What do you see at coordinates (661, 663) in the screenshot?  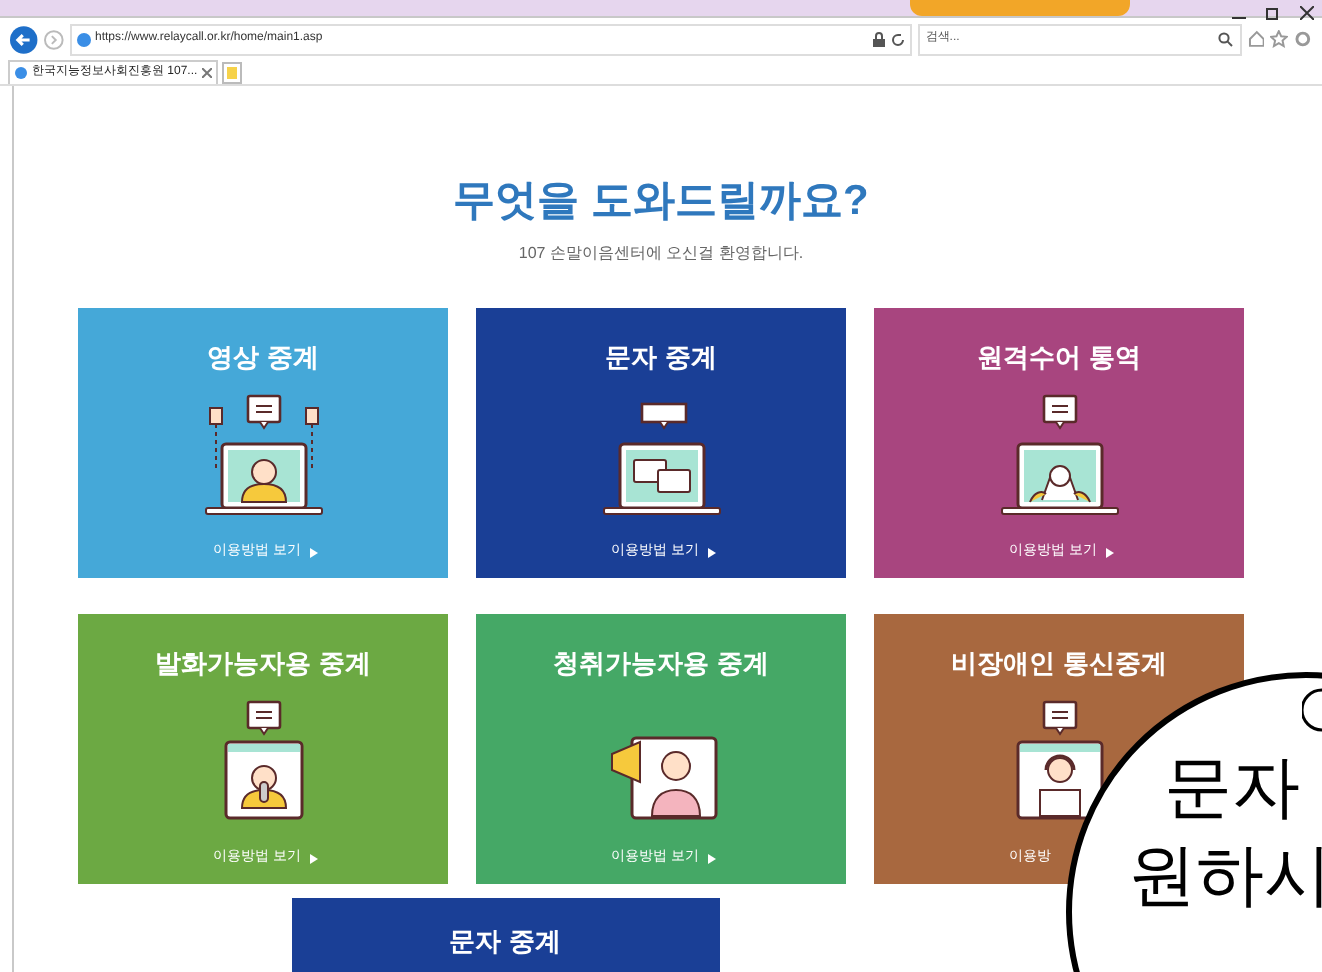 I see `card-title: 청취가능자용 중계` at bounding box center [661, 663].